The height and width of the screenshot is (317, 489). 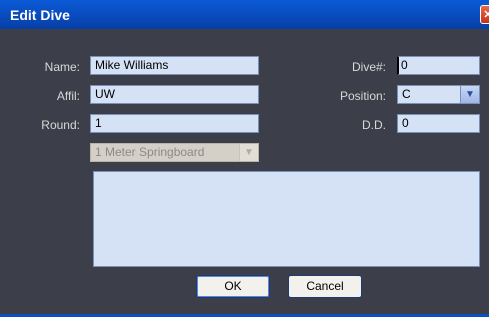 I want to click on window-title: Edit Dive, so click(x=40, y=15).